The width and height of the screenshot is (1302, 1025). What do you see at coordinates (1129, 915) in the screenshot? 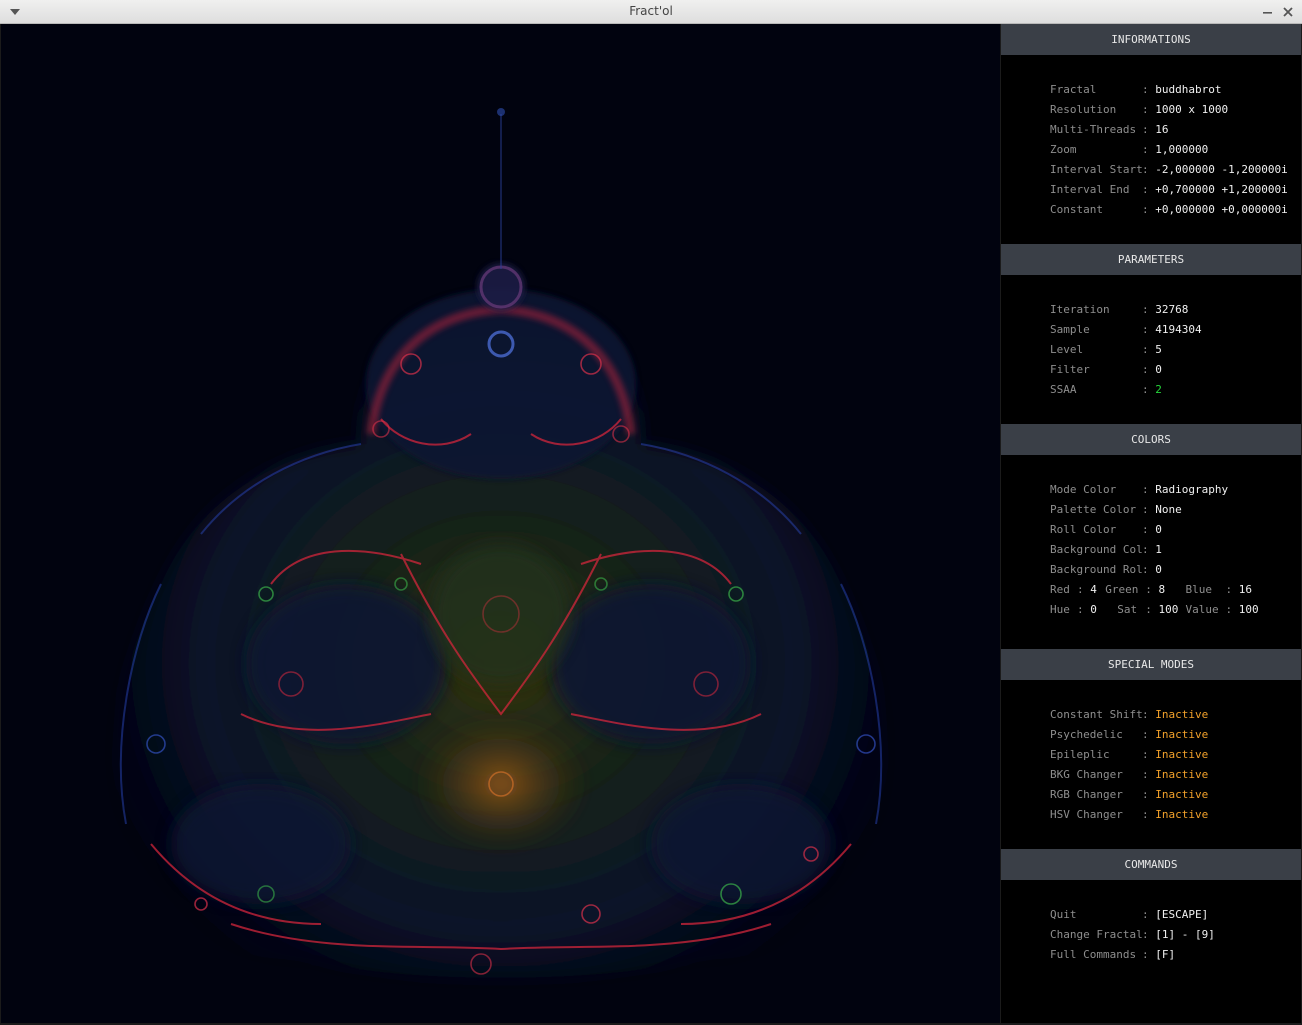
I see `command-row: Quit: [ESCAPE]` at bounding box center [1129, 915].